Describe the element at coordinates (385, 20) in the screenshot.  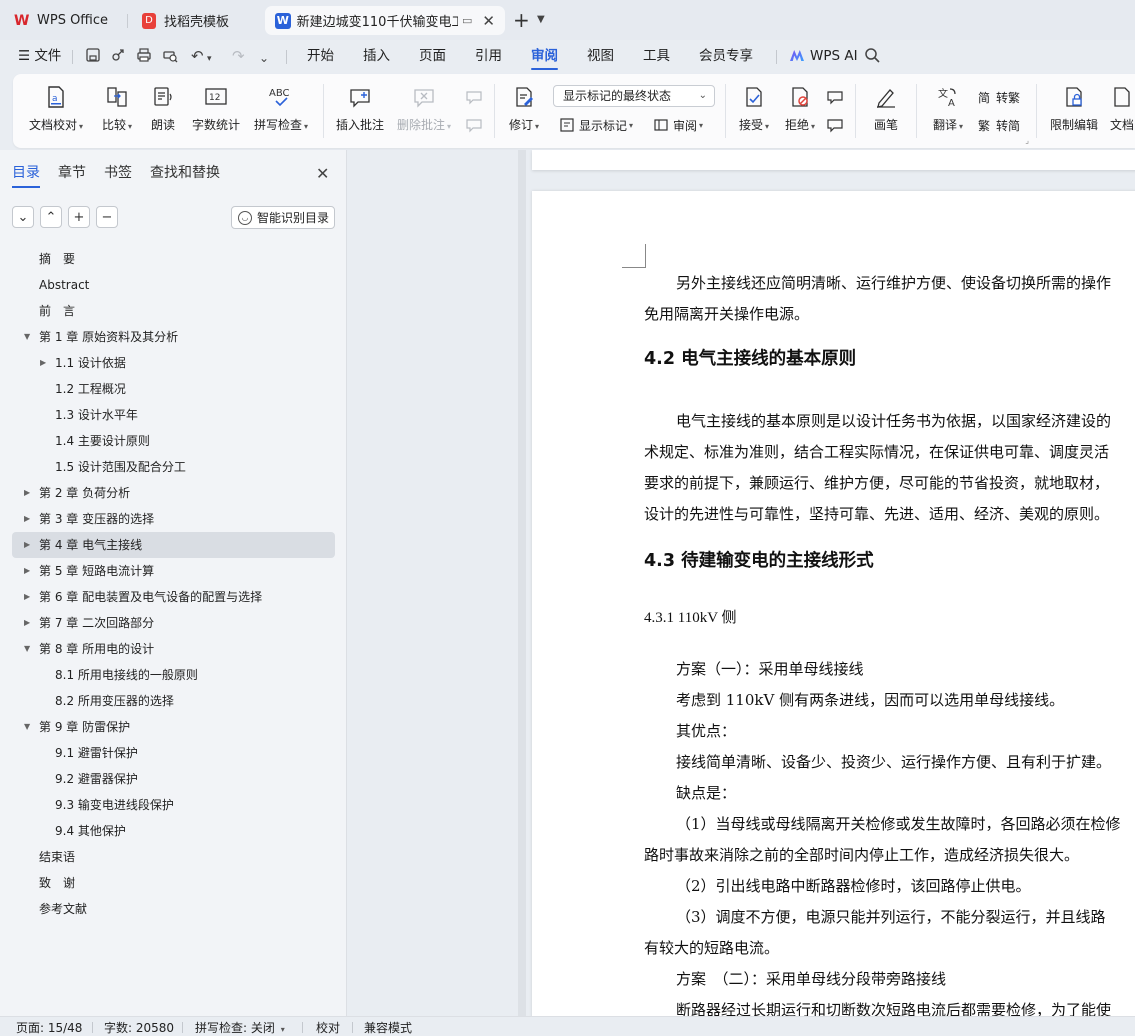
I see `tab-document: W 新建边城变110千伏输变电工程 ▭ ✕` at that location.